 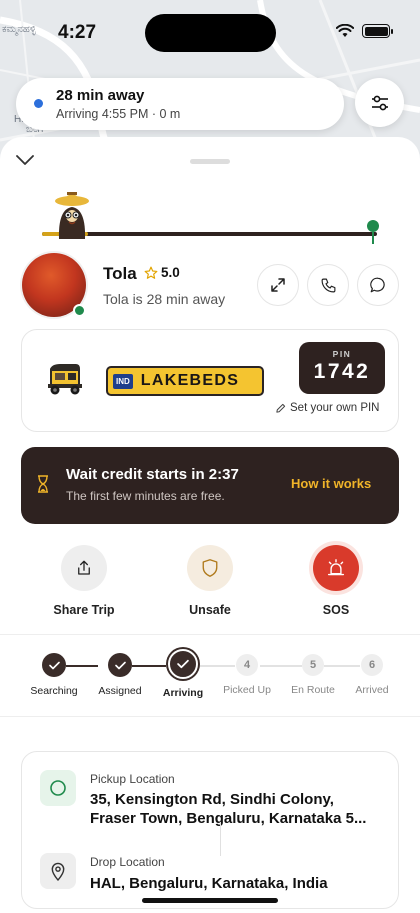 What do you see at coordinates (183, 693) in the screenshot?
I see `step-label: Arriving` at bounding box center [183, 693].